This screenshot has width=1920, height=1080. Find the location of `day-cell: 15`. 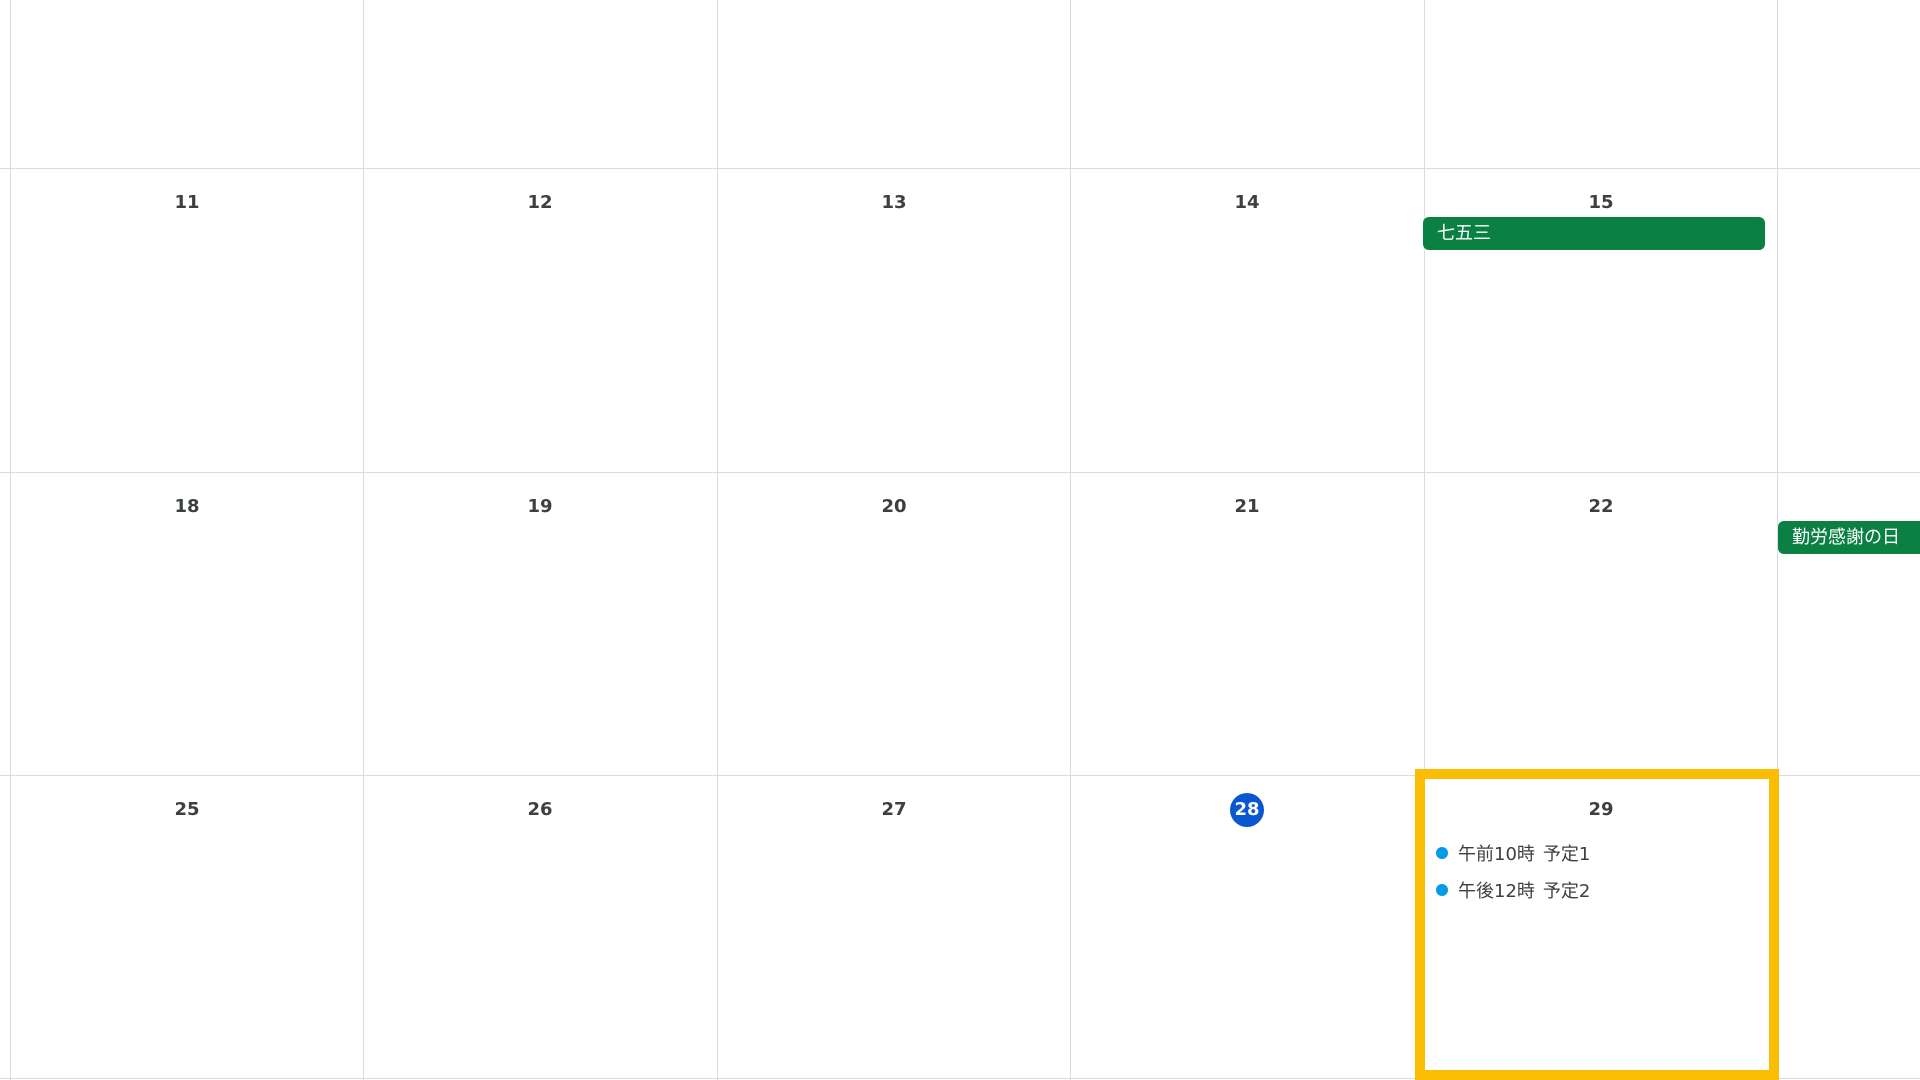

day-cell: 15 is located at coordinates (1601, 320).